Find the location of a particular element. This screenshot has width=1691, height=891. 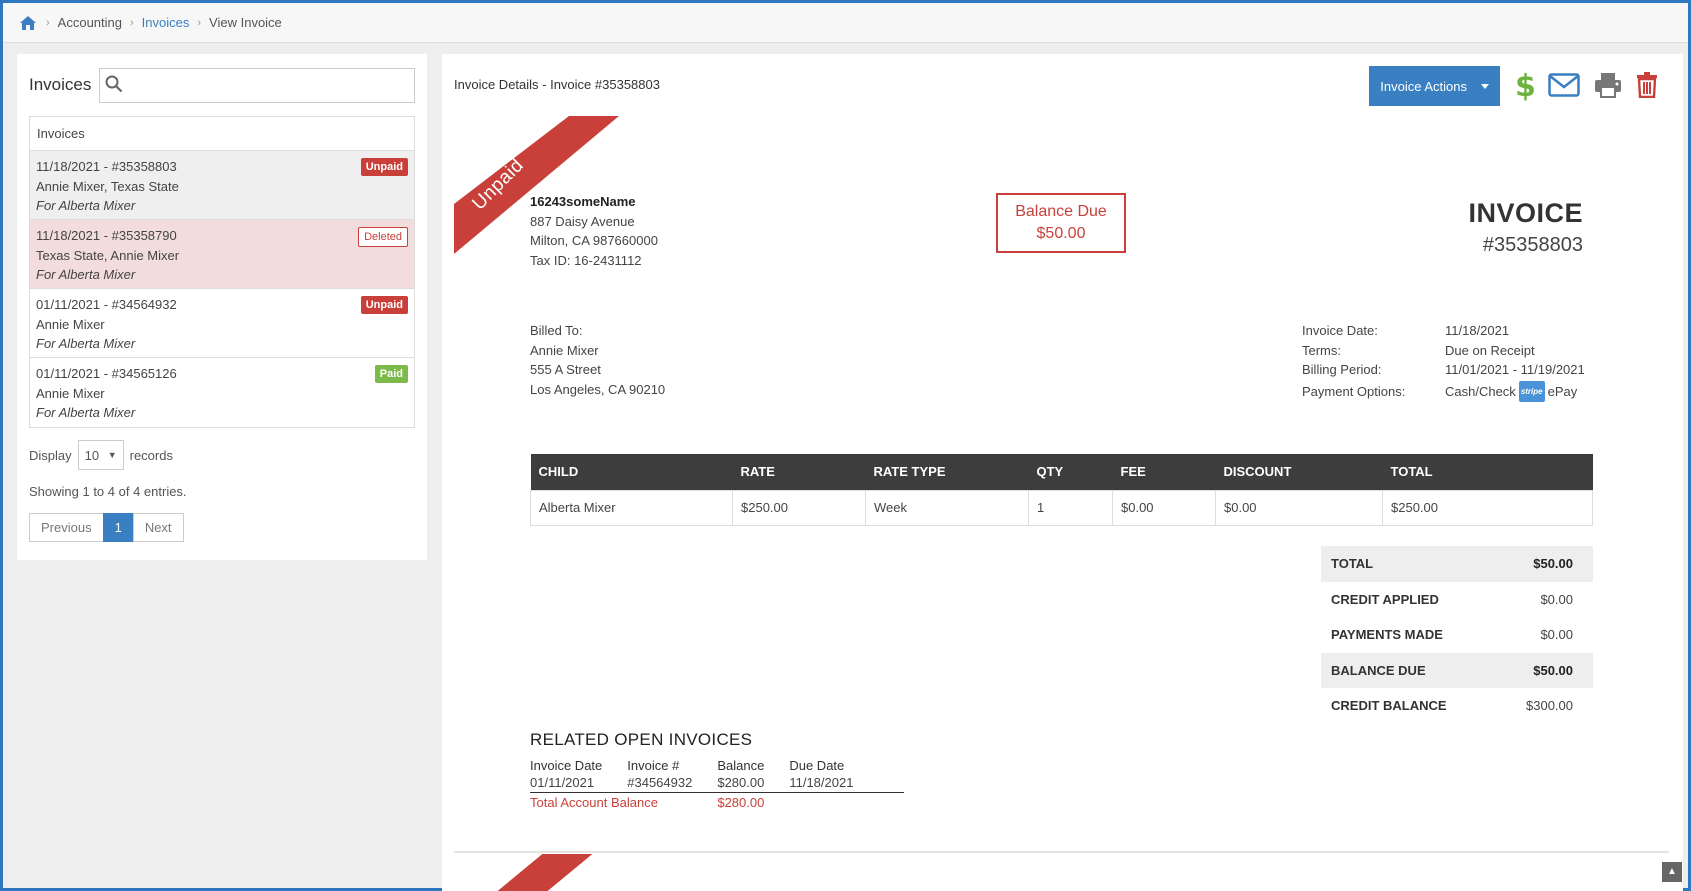

invoice-billed: Texas State, Annie Mixer is located at coordinates (108, 255).